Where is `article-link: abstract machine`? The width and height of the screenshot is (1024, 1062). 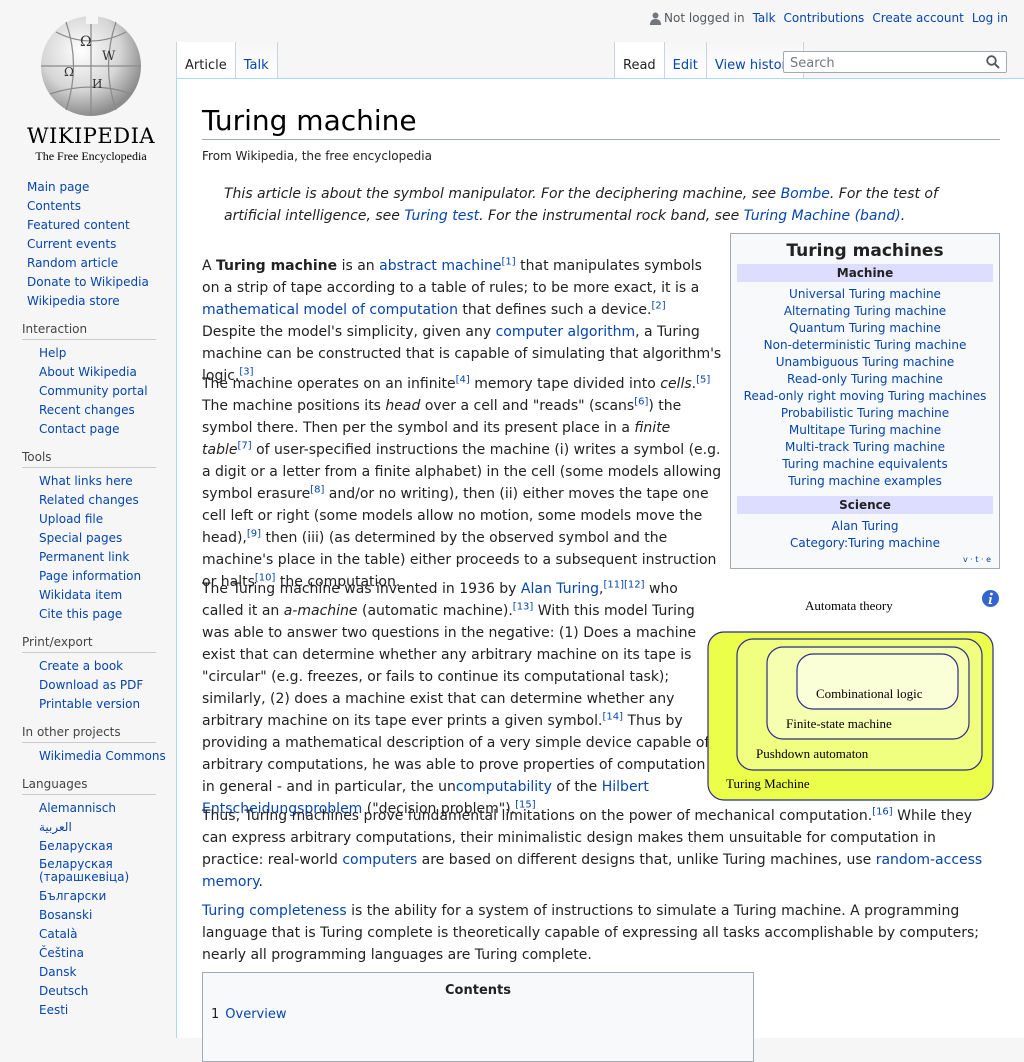 article-link: abstract machine is located at coordinates (440, 266).